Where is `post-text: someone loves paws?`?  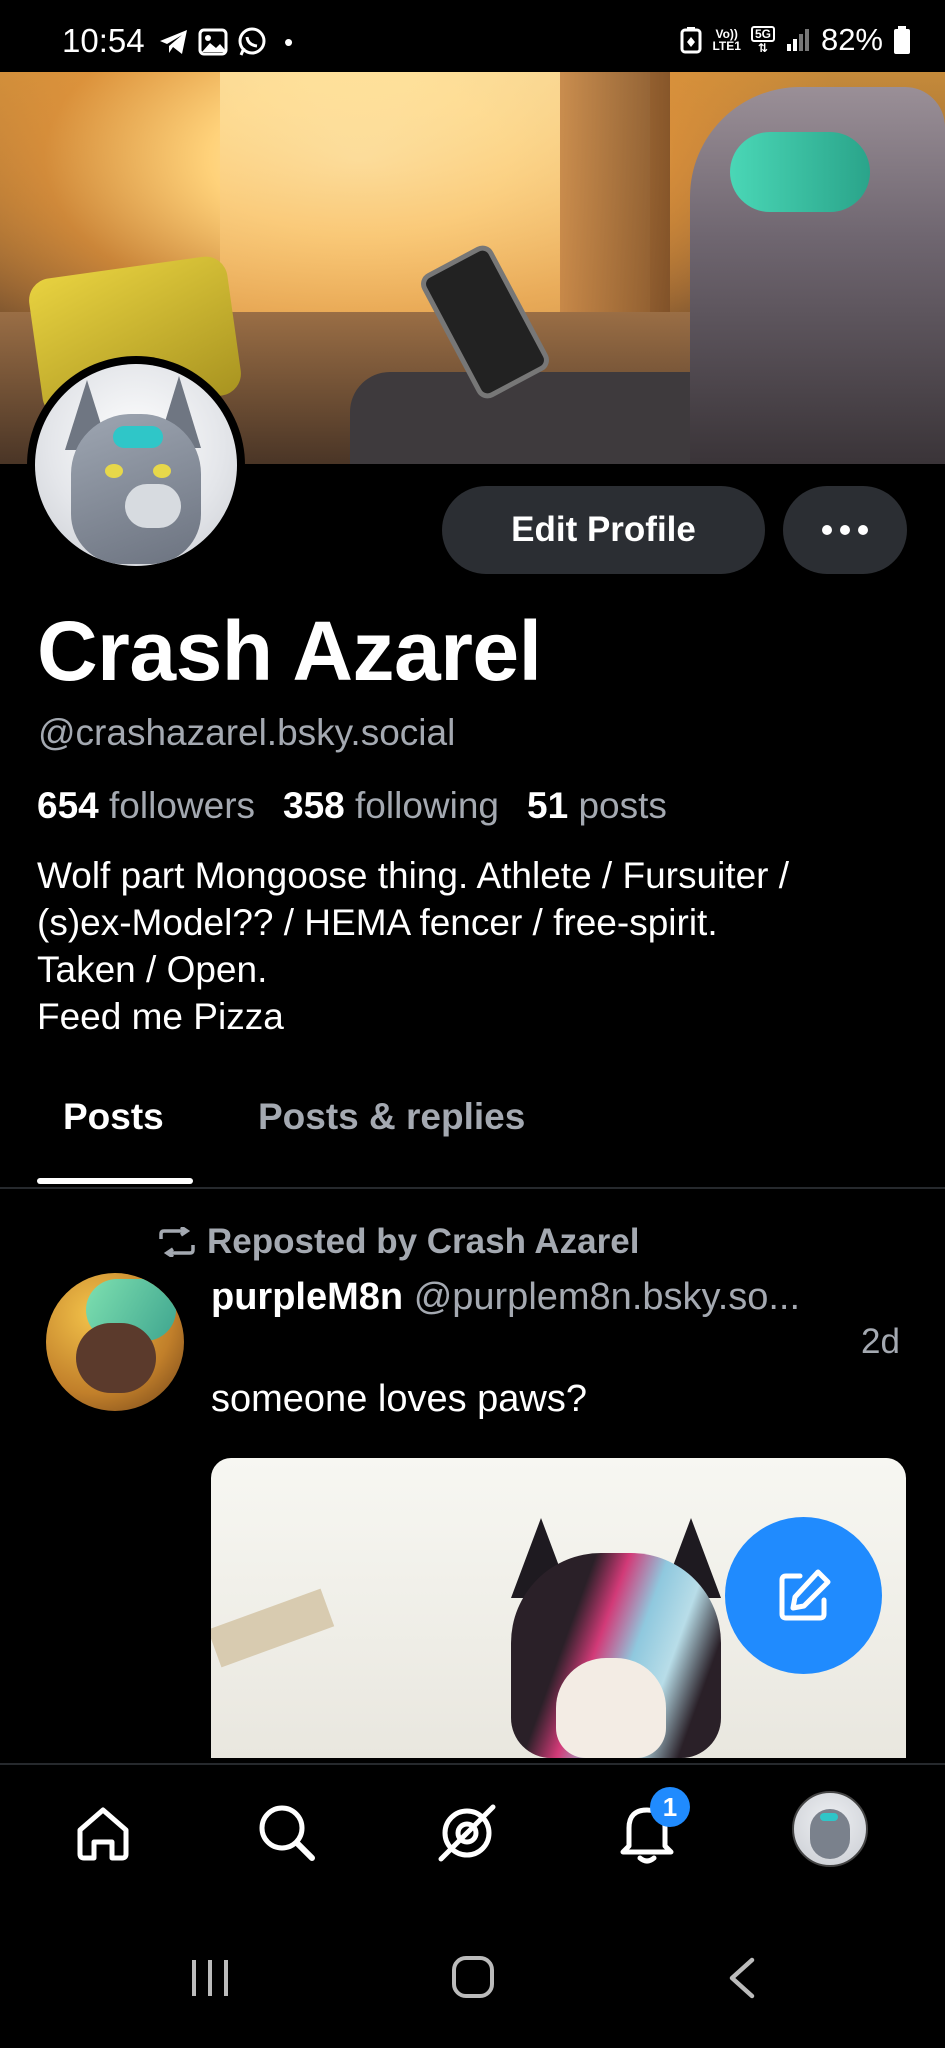
post-text: someone loves paws? is located at coordinates (399, 1399).